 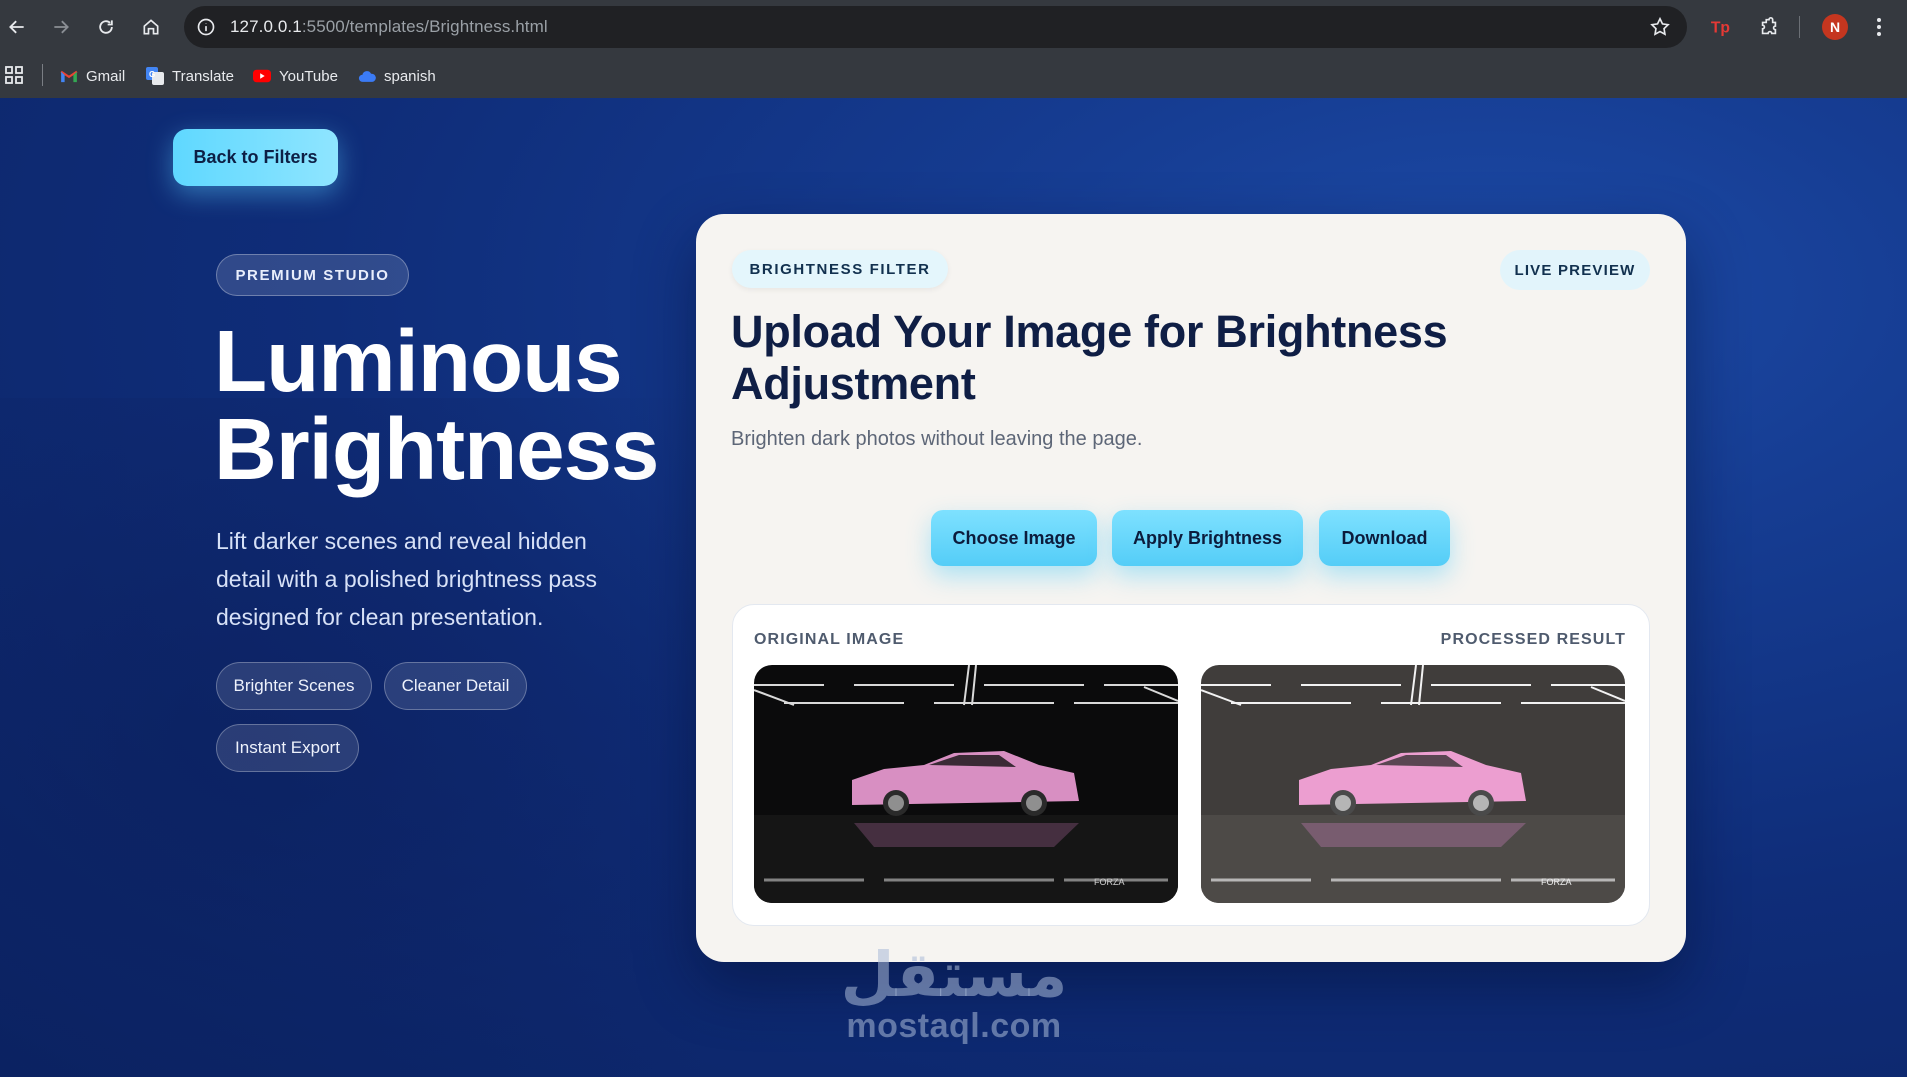 What do you see at coordinates (1533, 639) in the screenshot?
I see `processed-result-label: PROCESSED RESULT` at bounding box center [1533, 639].